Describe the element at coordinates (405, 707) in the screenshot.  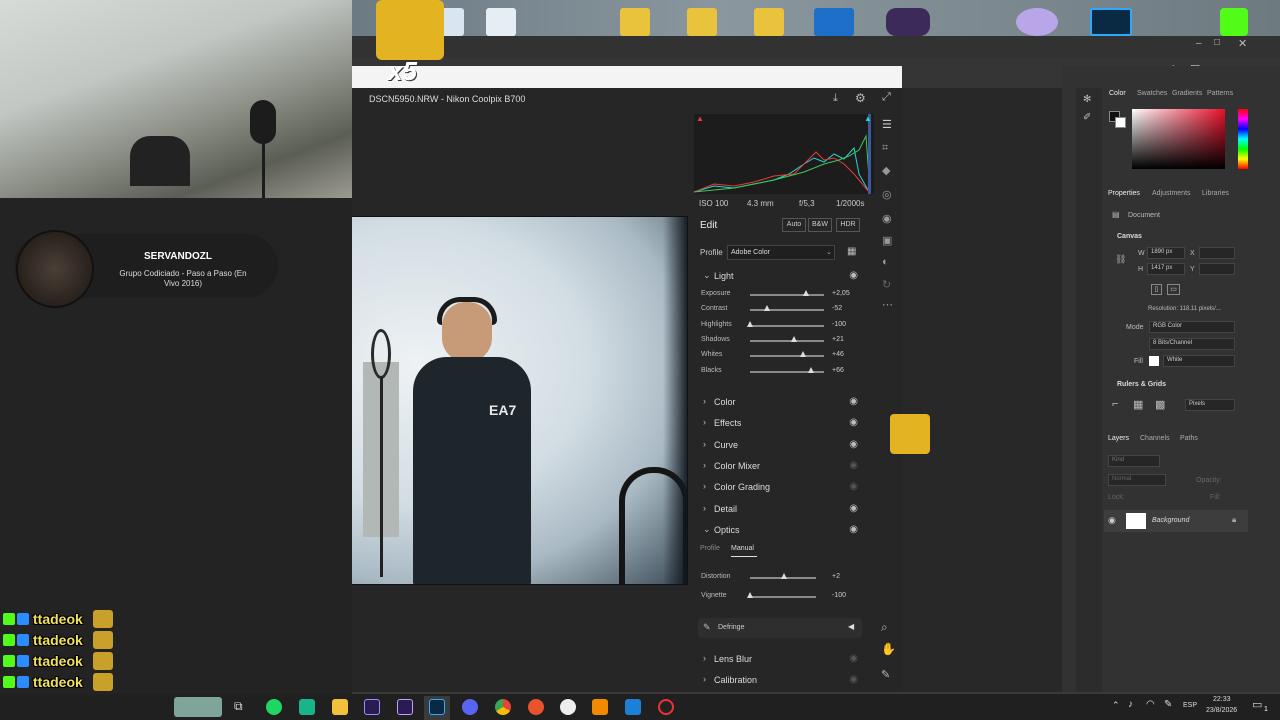
I see `after-effects-icon` at that location.